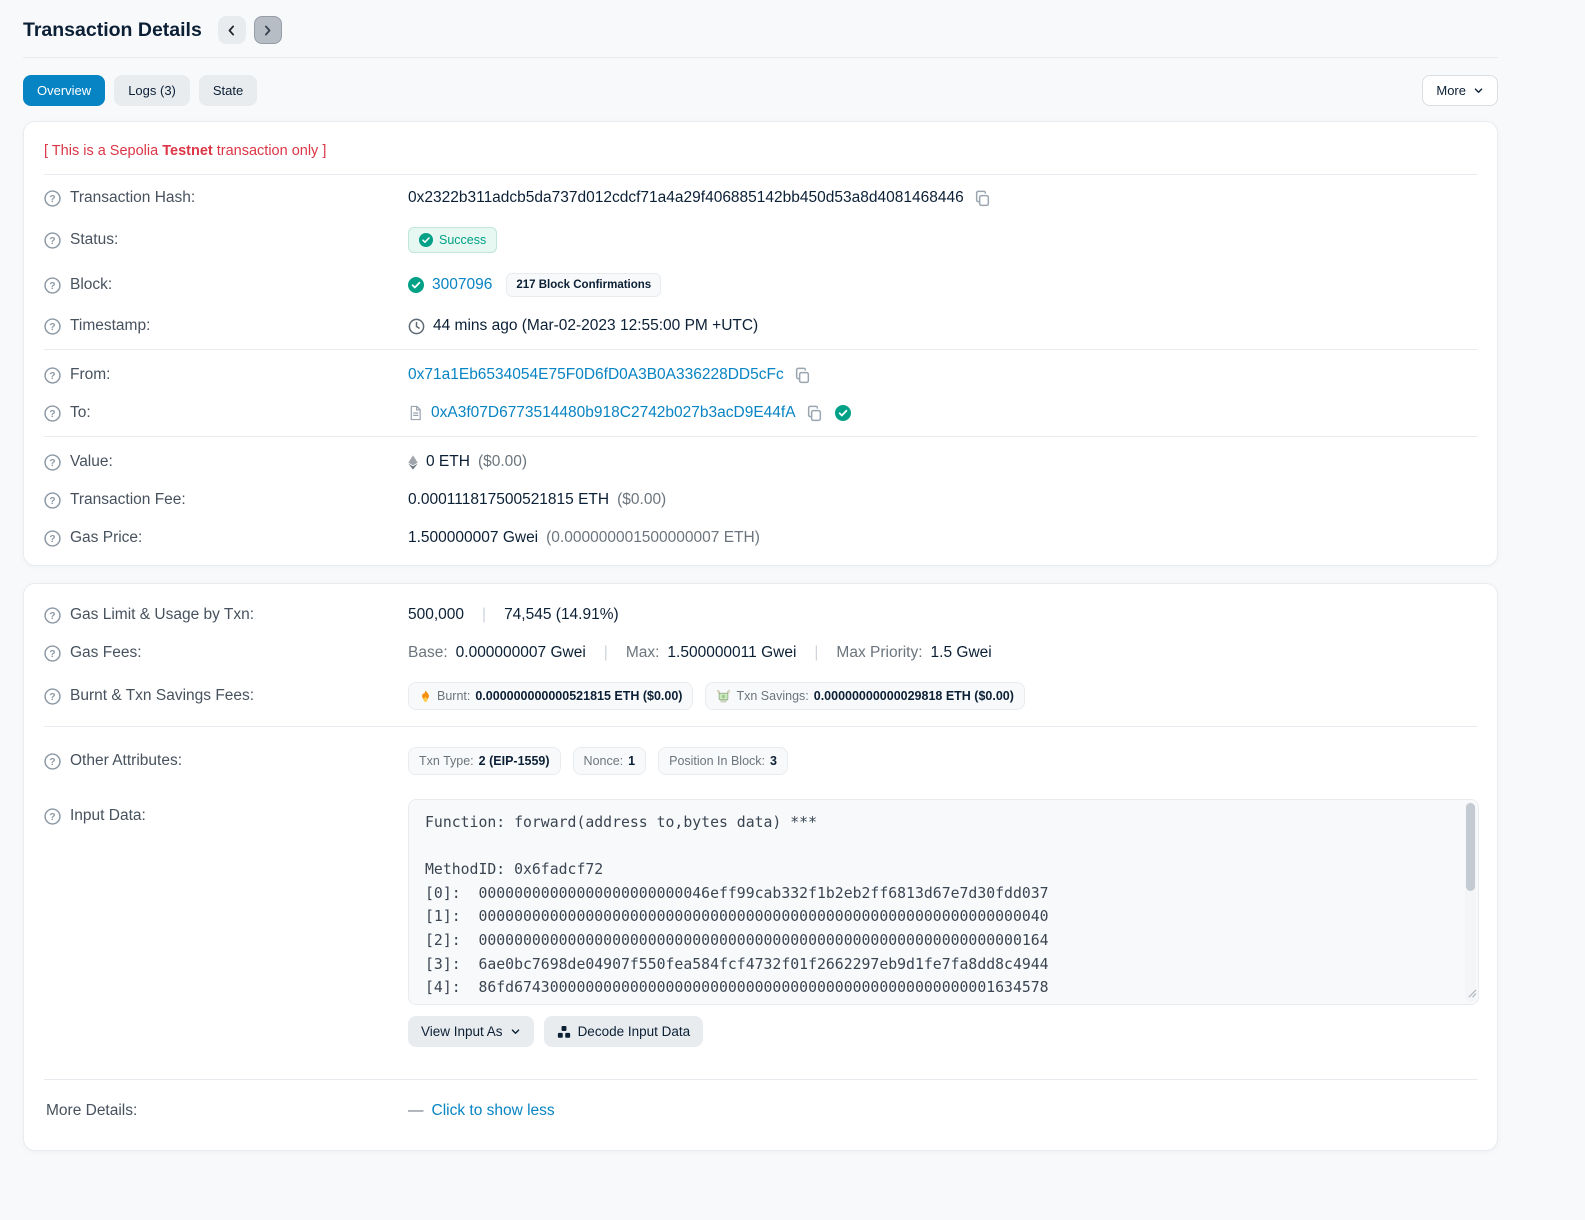 The width and height of the screenshot is (1585, 1220). What do you see at coordinates (723, 696) in the screenshot?
I see `money-with-wings-icon` at bounding box center [723, 696].